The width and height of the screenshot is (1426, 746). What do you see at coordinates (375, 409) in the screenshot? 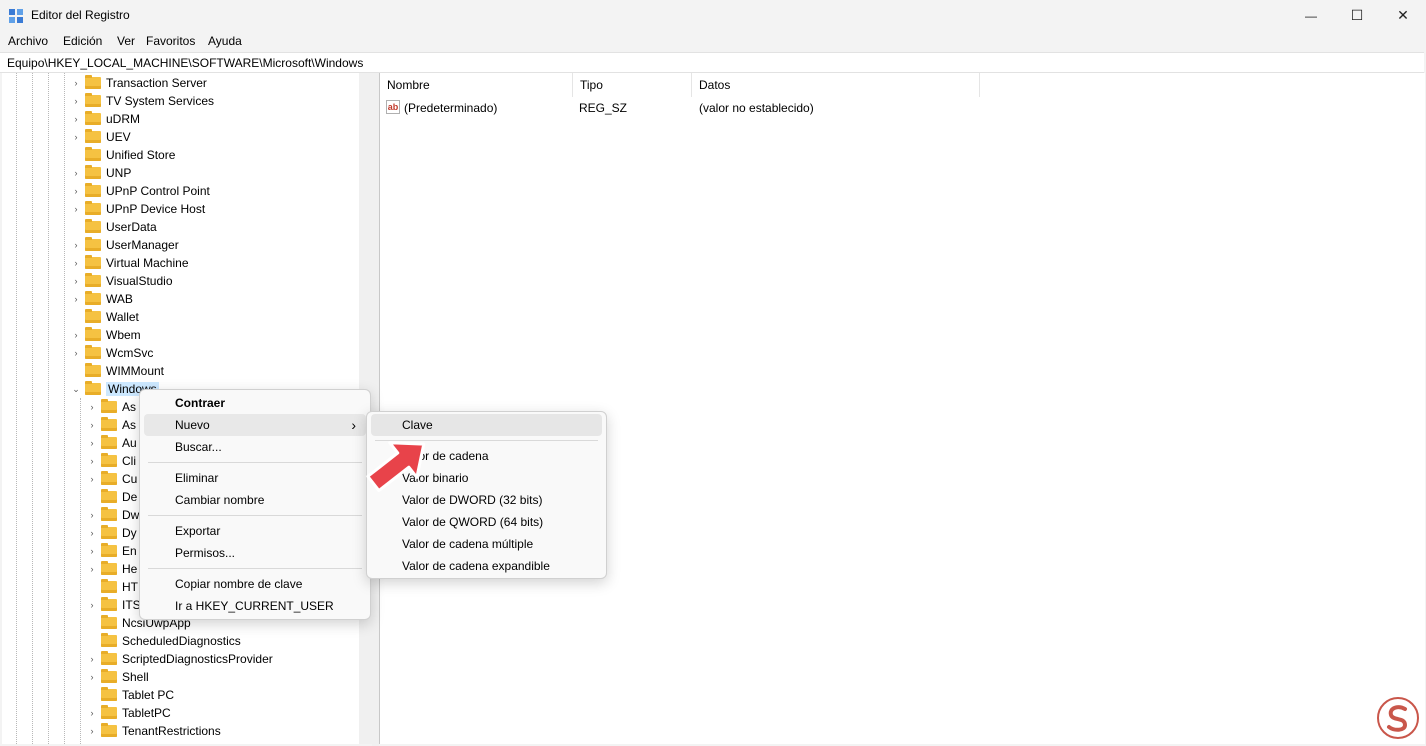
I see `pane-splitter` at bounding box center [375, 409].